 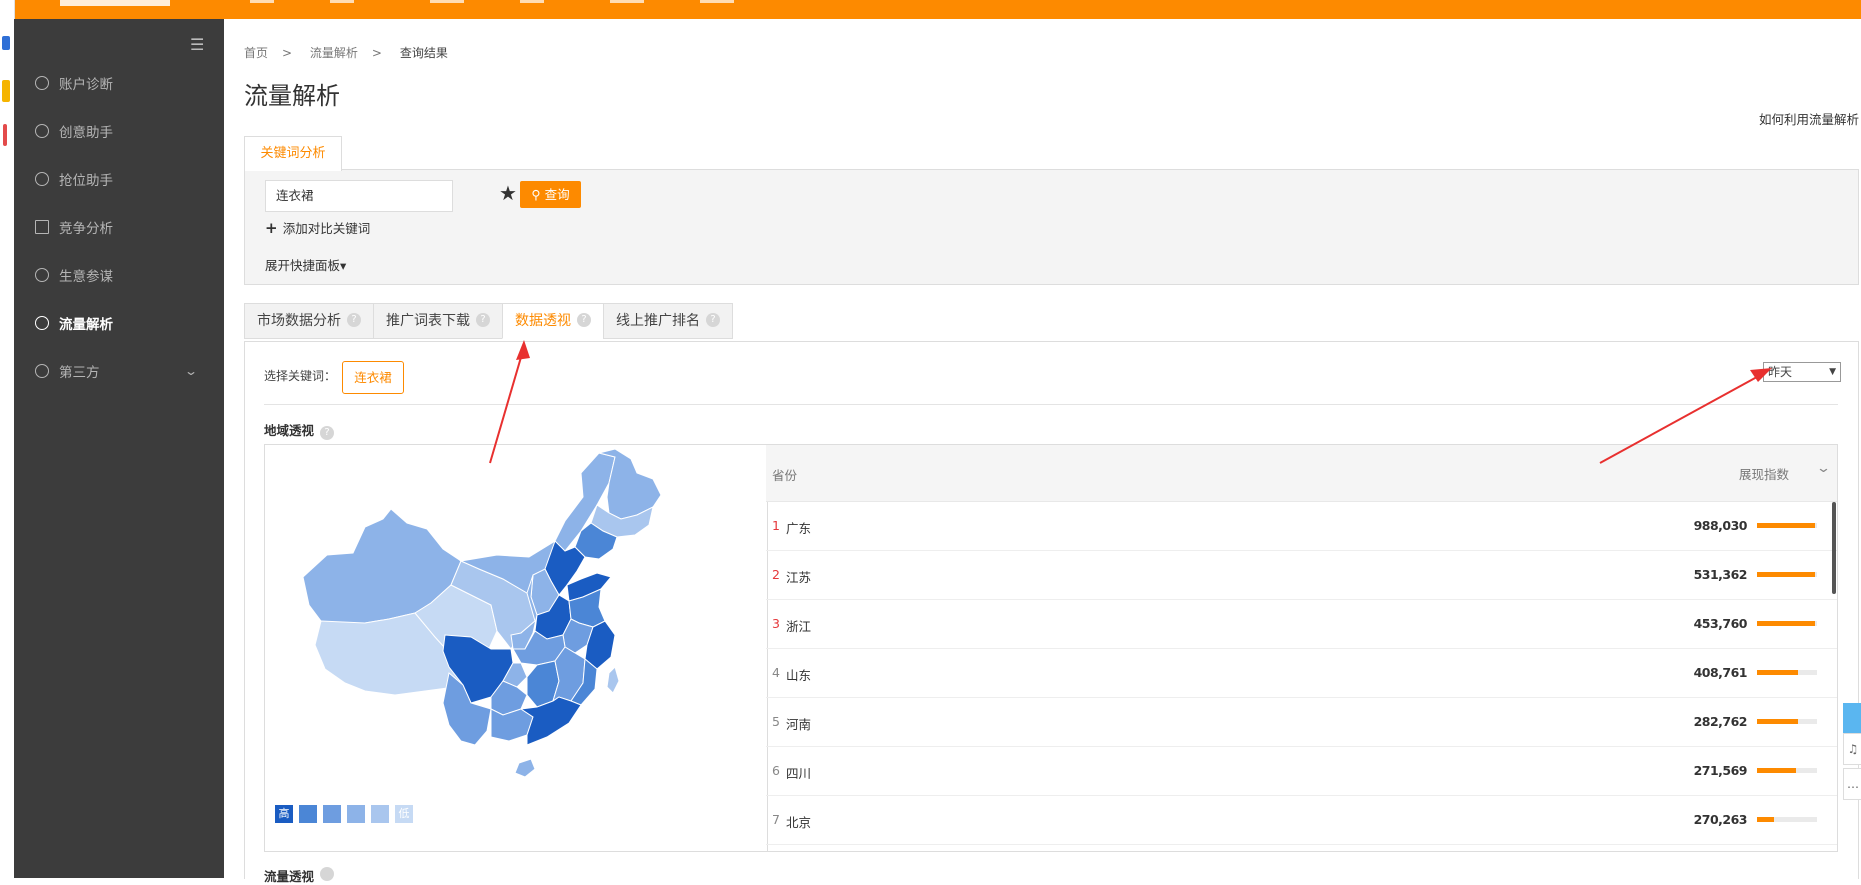 I want to click on analysis-tabs: 市场数据分析? 推广词表下载? 数据透视? 线上推广排名?, so click(x=488, y=321).